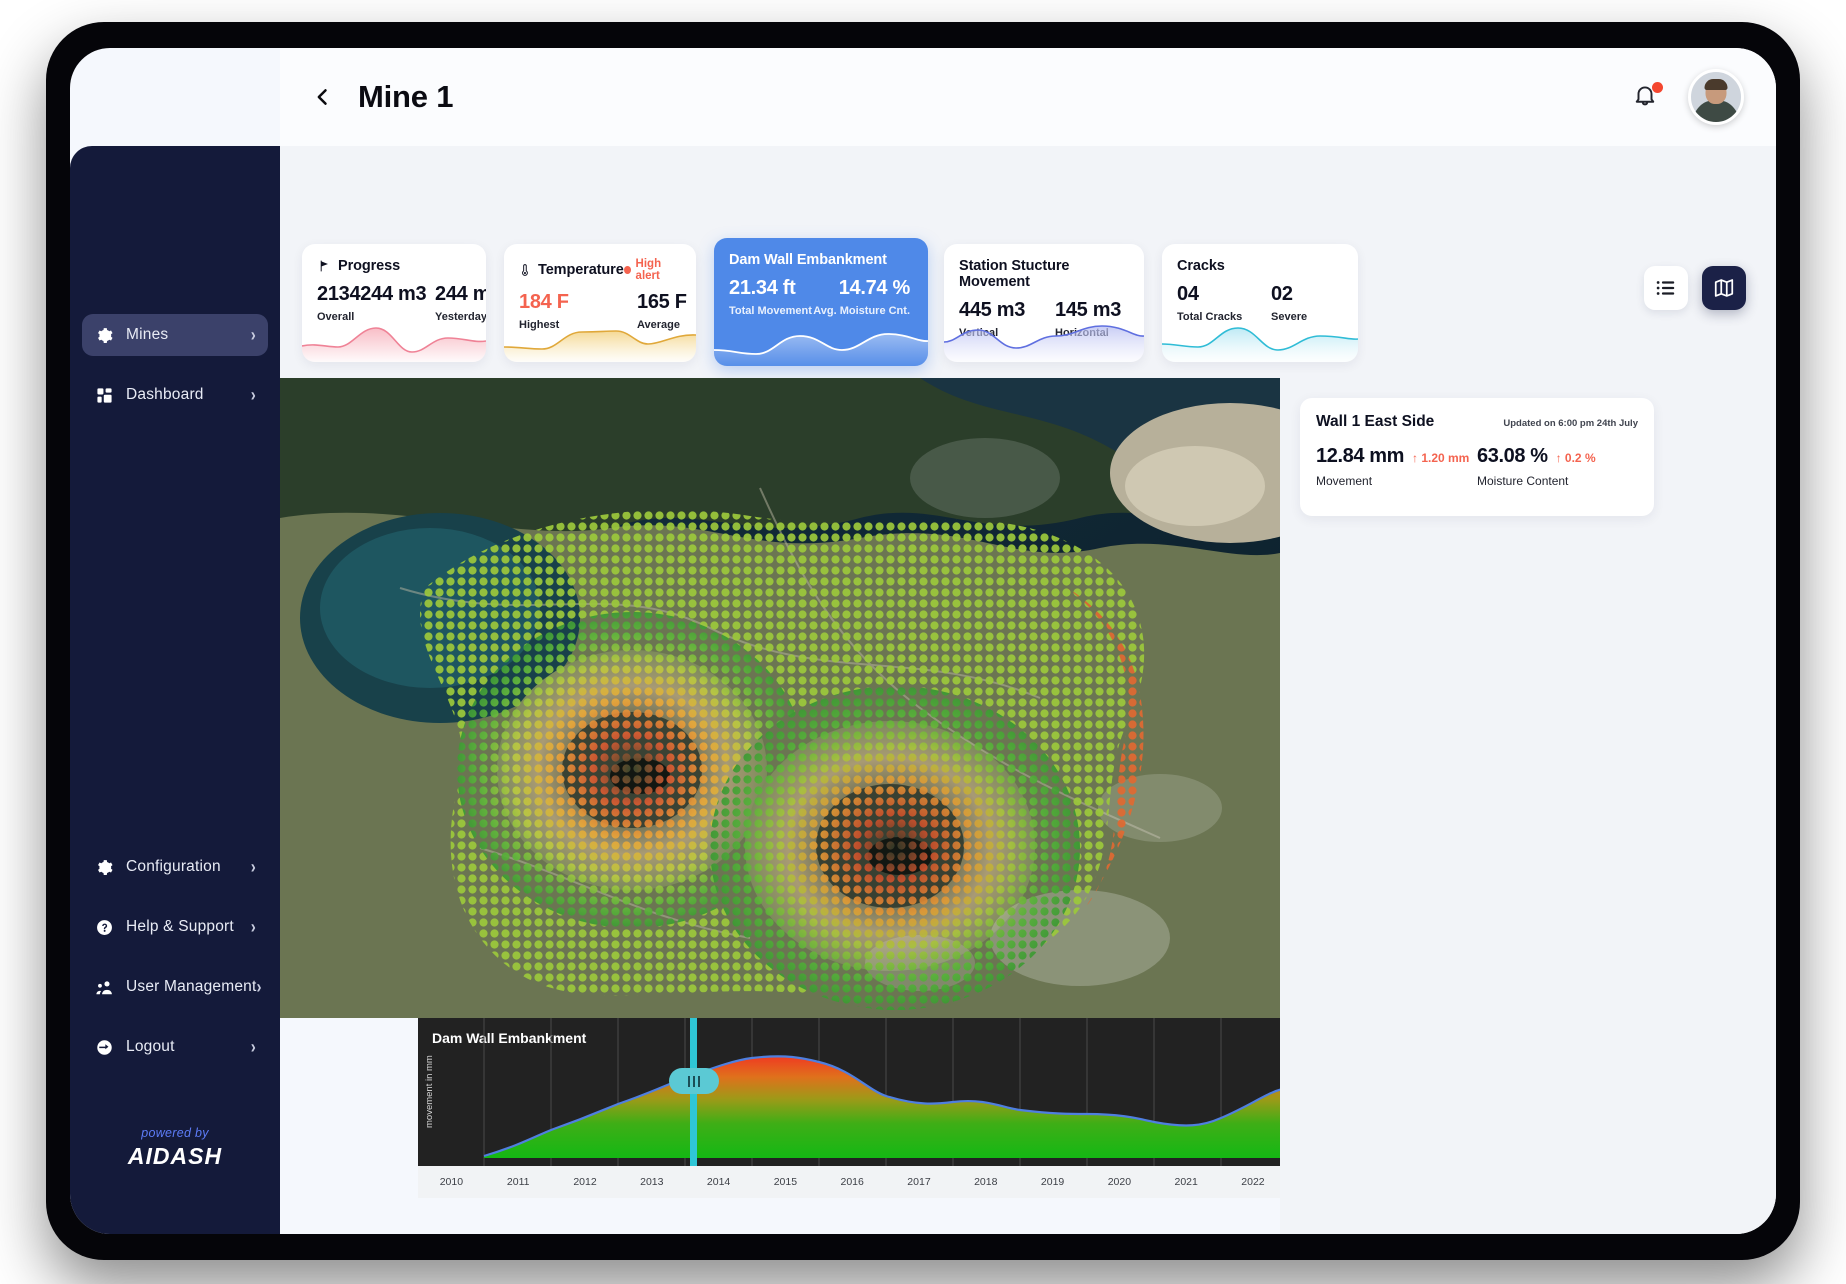 Image resolution: width=1846 pixels, height=1284 pixels. I want to click on list-view-button, so click(1666, 288).